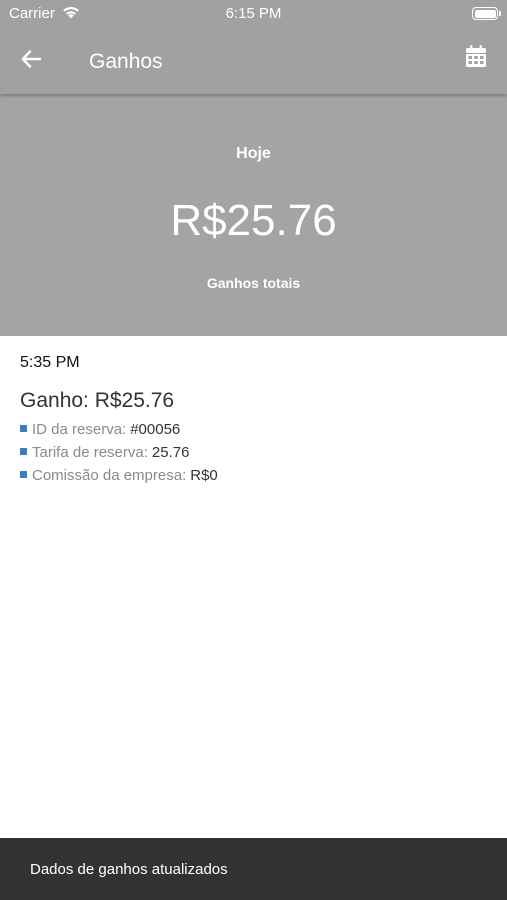  Describe the element at coordinates (129, 869) in the screenshot. I see `snackbar-message: Dados de ganhos atualizados` at that location.